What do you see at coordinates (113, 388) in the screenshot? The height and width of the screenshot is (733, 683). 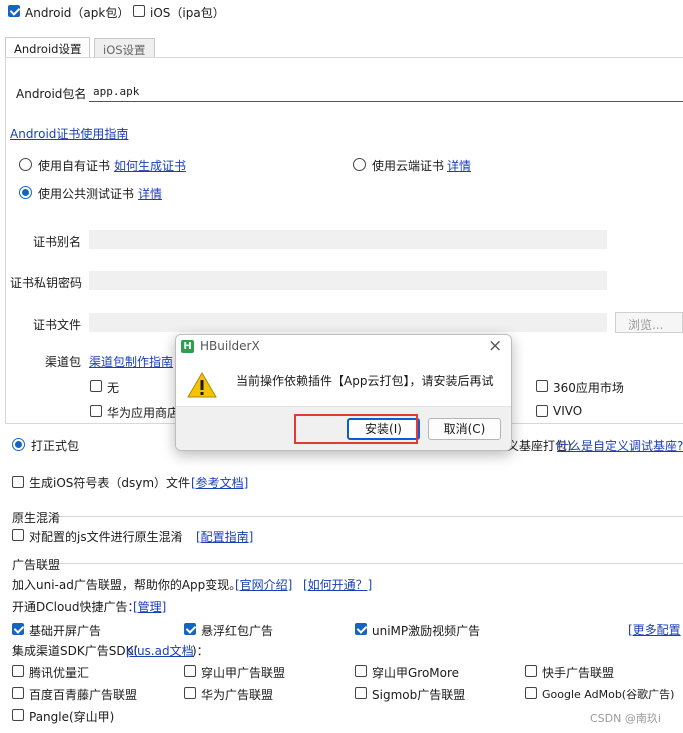 I see `channel-none-label: 无` at bounding box center [113, 388].